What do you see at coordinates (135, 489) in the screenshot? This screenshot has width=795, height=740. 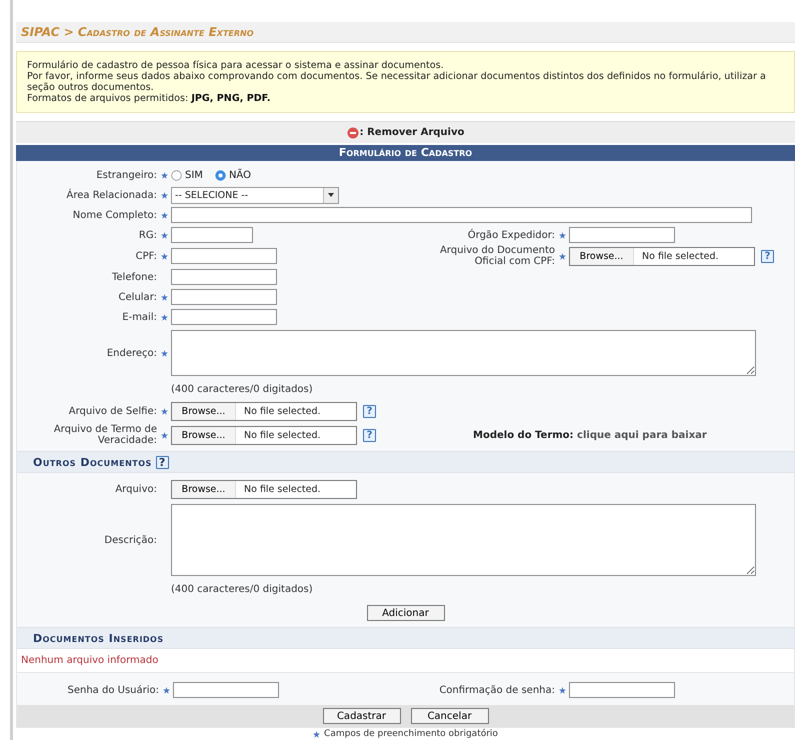 I see `field-label: Arquivo:` at bounding box center [135, 489].